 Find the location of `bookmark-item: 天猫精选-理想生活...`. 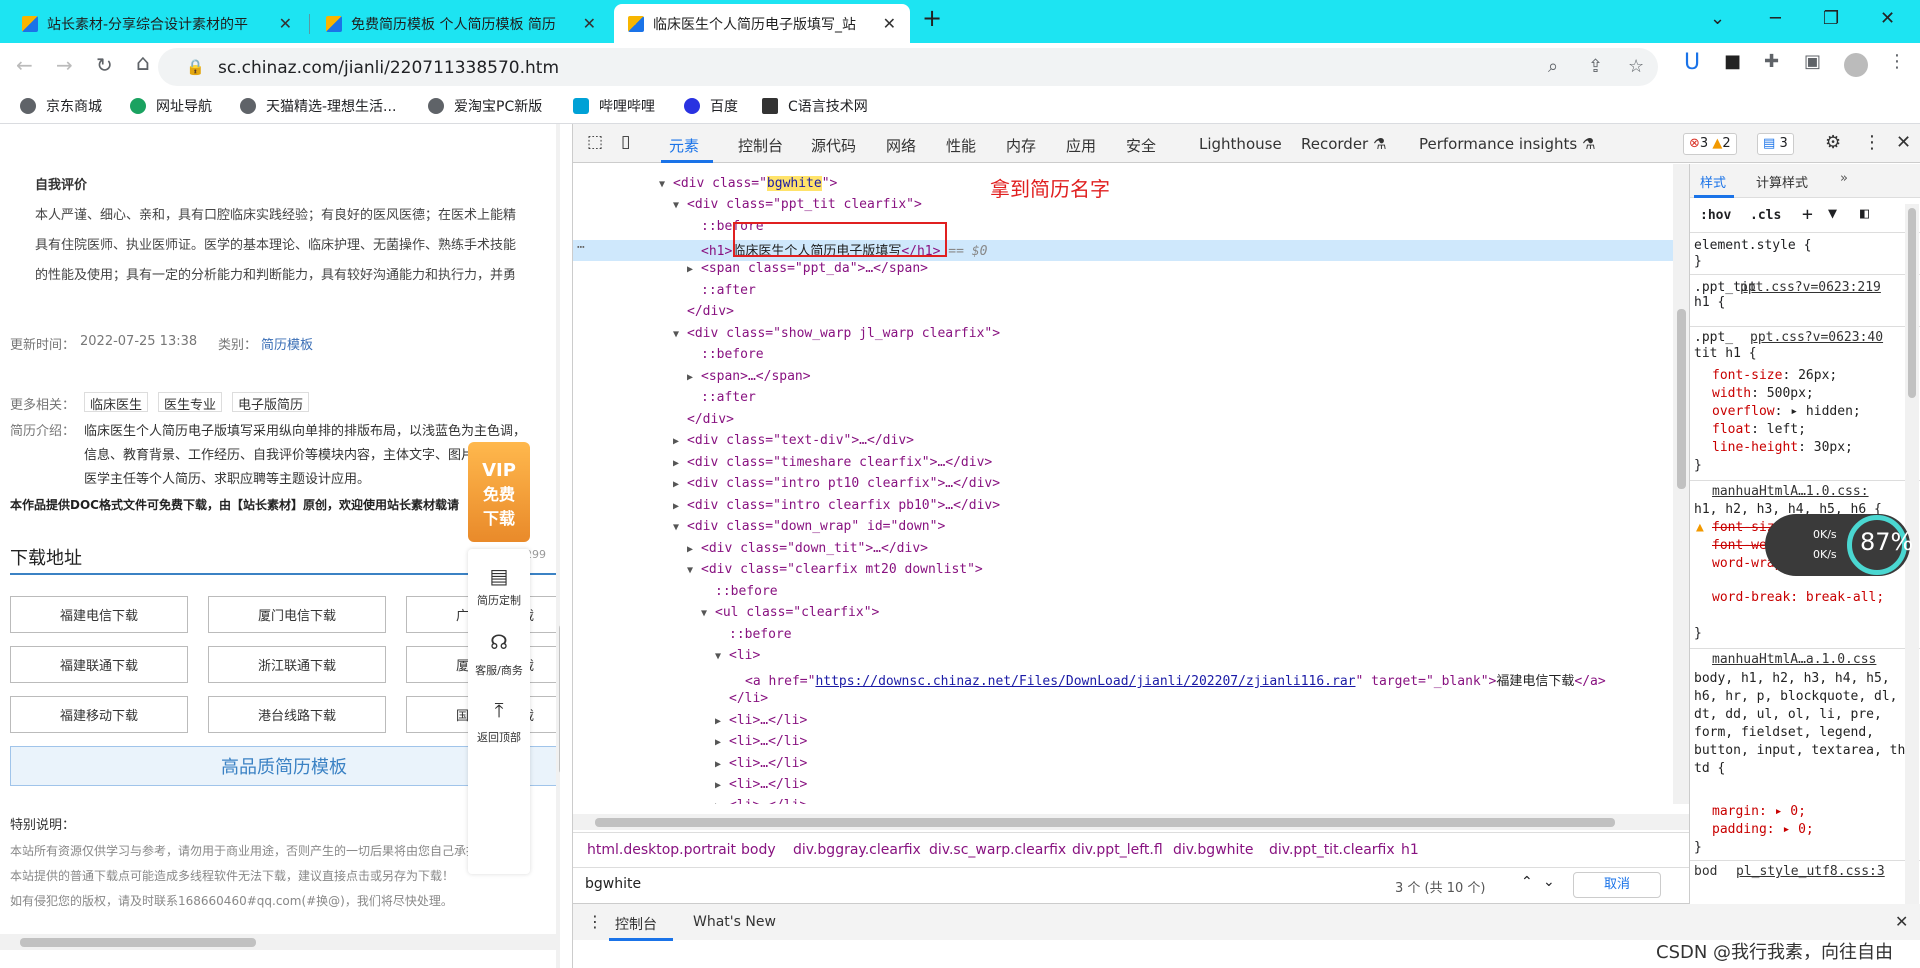

bookmark-item: 天猫精选-理想生活... is located at coordinates (318, 106).